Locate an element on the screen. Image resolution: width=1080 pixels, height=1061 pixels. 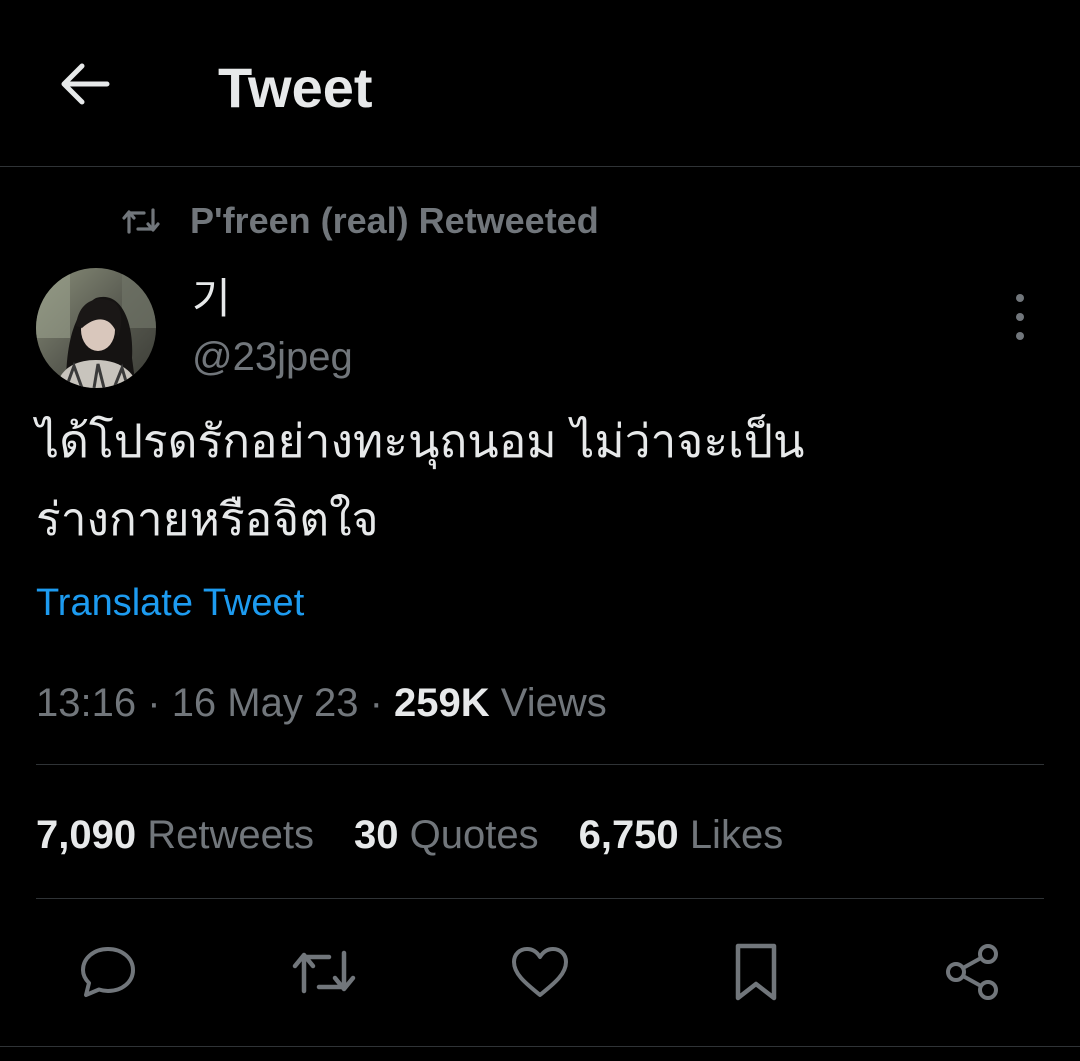
reply-icon is located at coordinates (108, 972).